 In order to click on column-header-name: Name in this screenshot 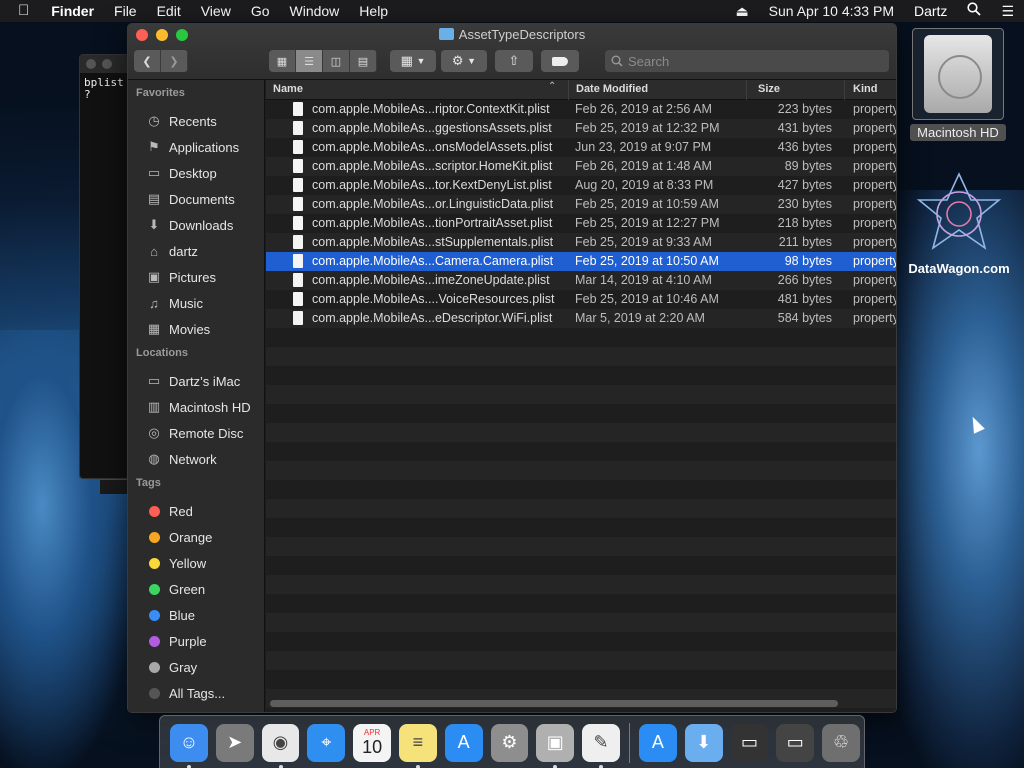, I will do `click(288, 89)`.